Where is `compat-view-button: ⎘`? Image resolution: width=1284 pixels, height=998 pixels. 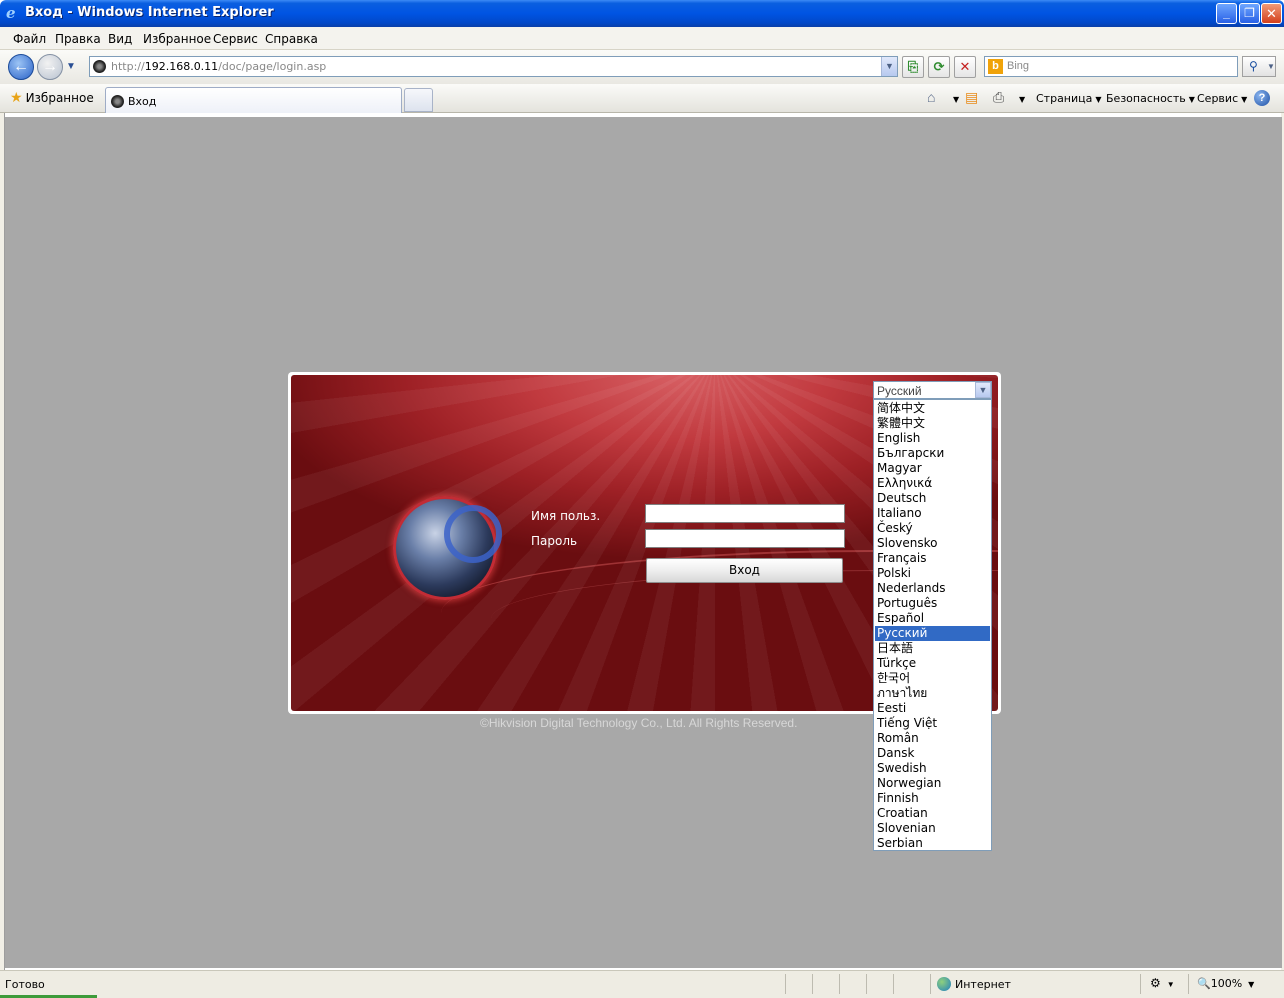 compat-view-button: ⎘ is located at coordinates (913, 67).